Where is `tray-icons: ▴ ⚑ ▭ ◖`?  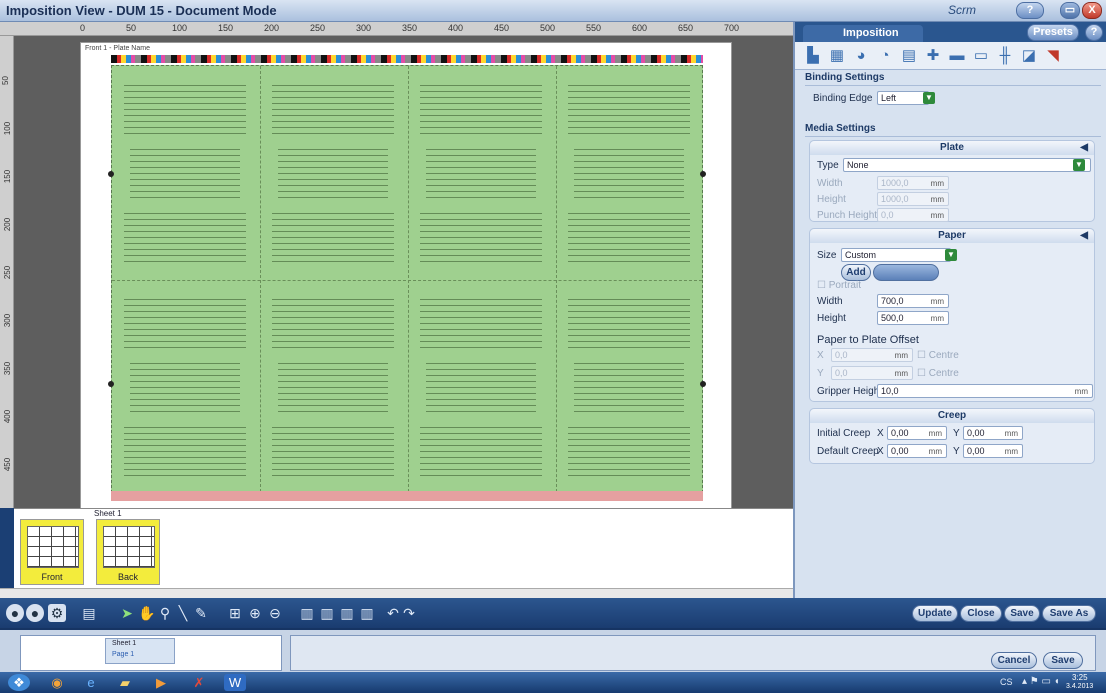 tray-icons: ▴ ⚑ ▭ ◖ is located at coordinates (1041, 681).